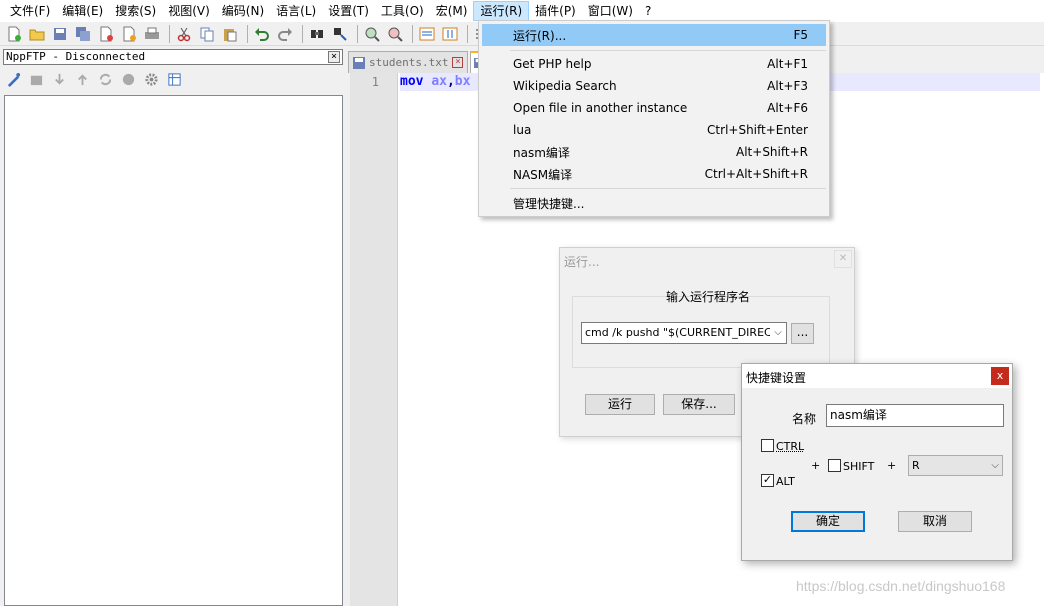 The height and width of the screenshot is (606, 1044). What do you see at coordinates (462, 81) in the screenshot?
I see `code-register: bx` at bounding box center [462, 81].